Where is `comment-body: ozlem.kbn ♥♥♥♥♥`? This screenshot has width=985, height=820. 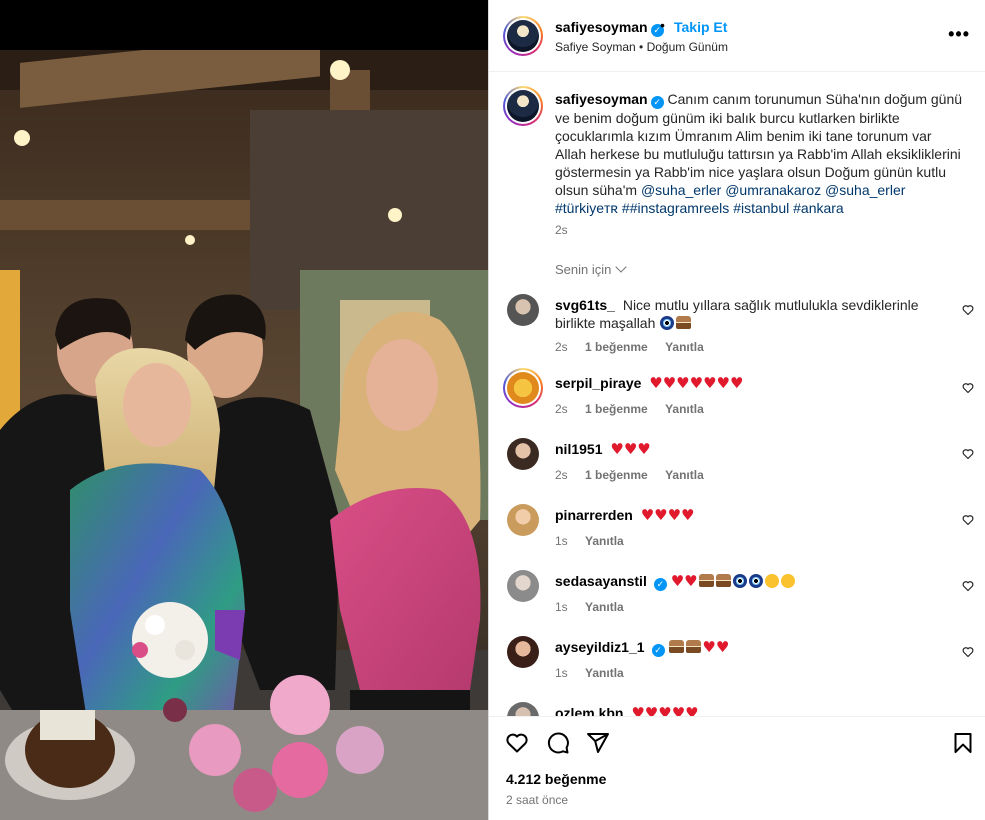 comment-body: ozlem.kbn ♥♥♥♥♥ is located at coordinates (745, 710).